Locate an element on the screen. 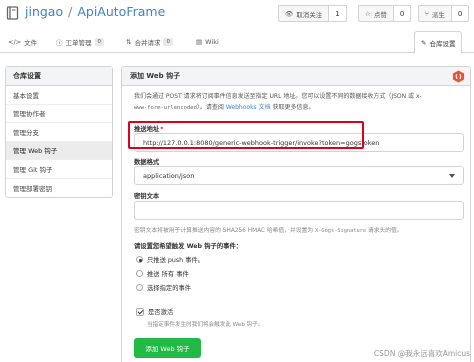  sidebar-item-options: 基本设置 is located at coordinates (59, 95).